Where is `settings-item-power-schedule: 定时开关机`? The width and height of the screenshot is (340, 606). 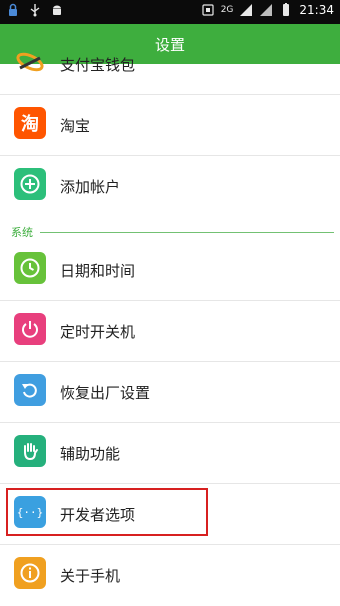
settings-item-power-schedule: 定时开关机 is located at coordinates (170, 331).